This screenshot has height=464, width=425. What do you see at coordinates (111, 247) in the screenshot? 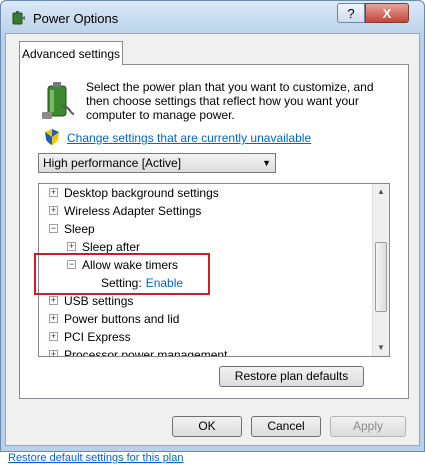
I see `tree-item-label: Sleep after` at bounding box center [111, 247].